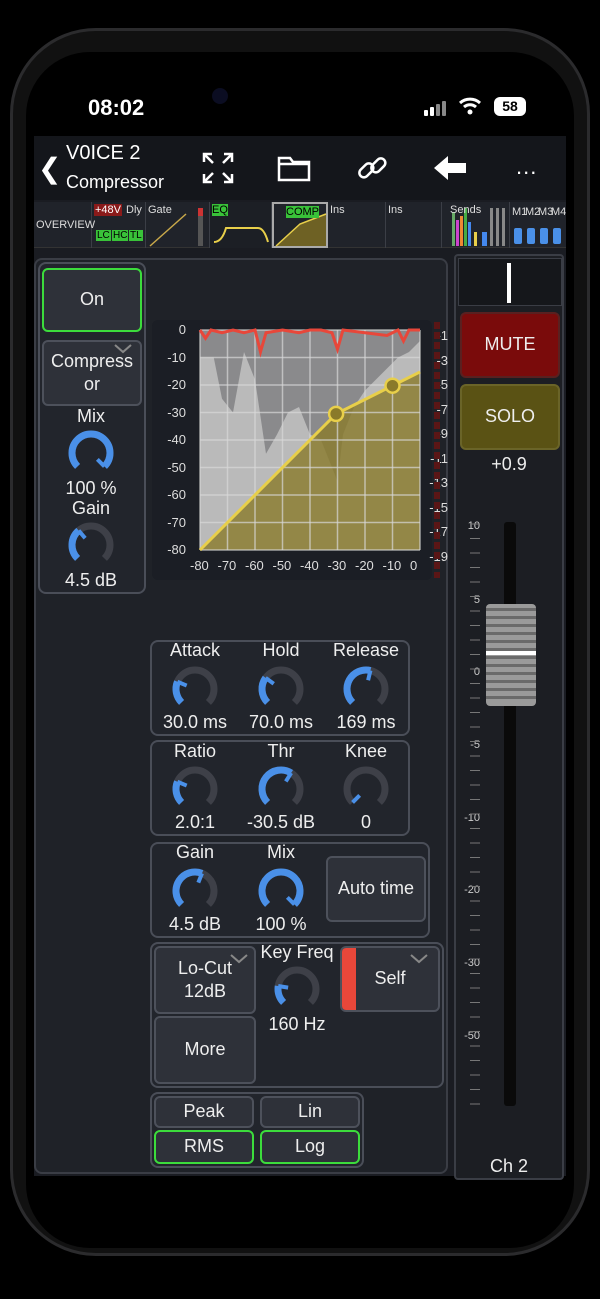 The height and width of the screenshot is (1299, 600). Describe the element at coordinates (176, 467) in the screenshot. I see `y-tick-label: -50` at that location.